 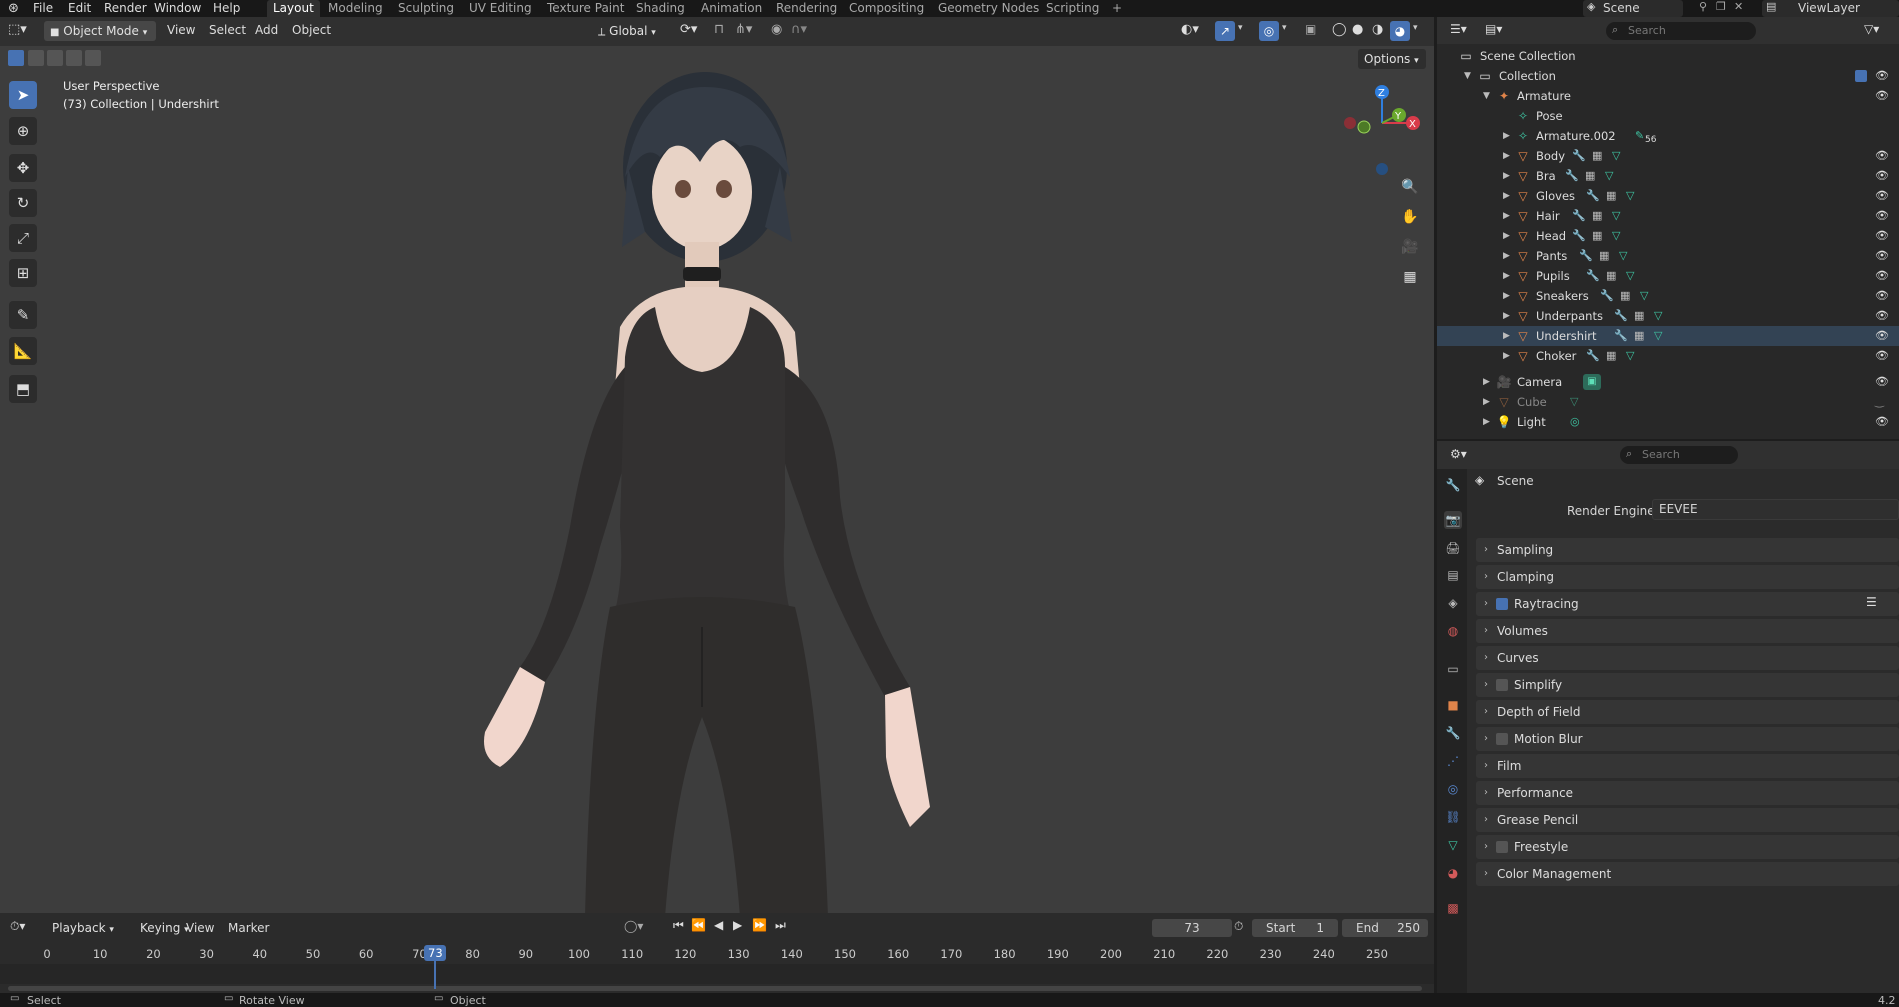 What do you see at coordinates (806, 8) in the screenshot?
I see `tab-rendering: Rendering` at bounding box center [806, 8].